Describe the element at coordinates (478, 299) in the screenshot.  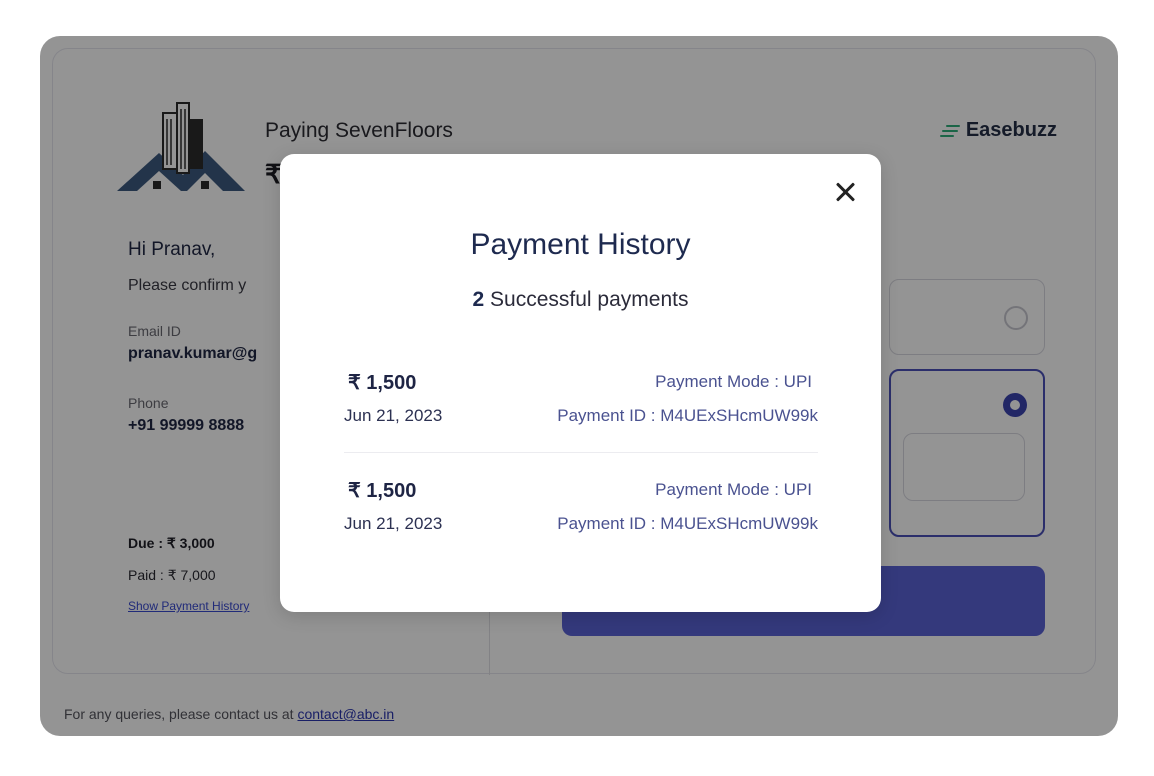
I see `payment-count: 2` at that location.